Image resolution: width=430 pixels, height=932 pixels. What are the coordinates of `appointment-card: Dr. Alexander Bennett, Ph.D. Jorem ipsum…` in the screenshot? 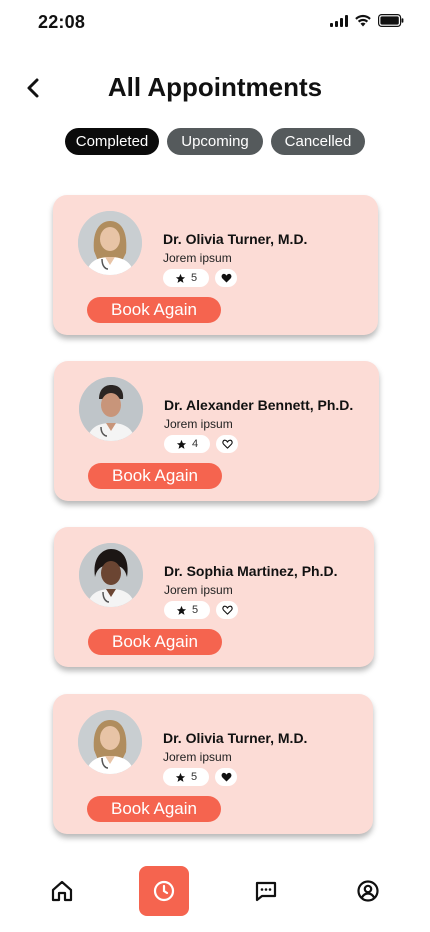 It's located at (216, 431).